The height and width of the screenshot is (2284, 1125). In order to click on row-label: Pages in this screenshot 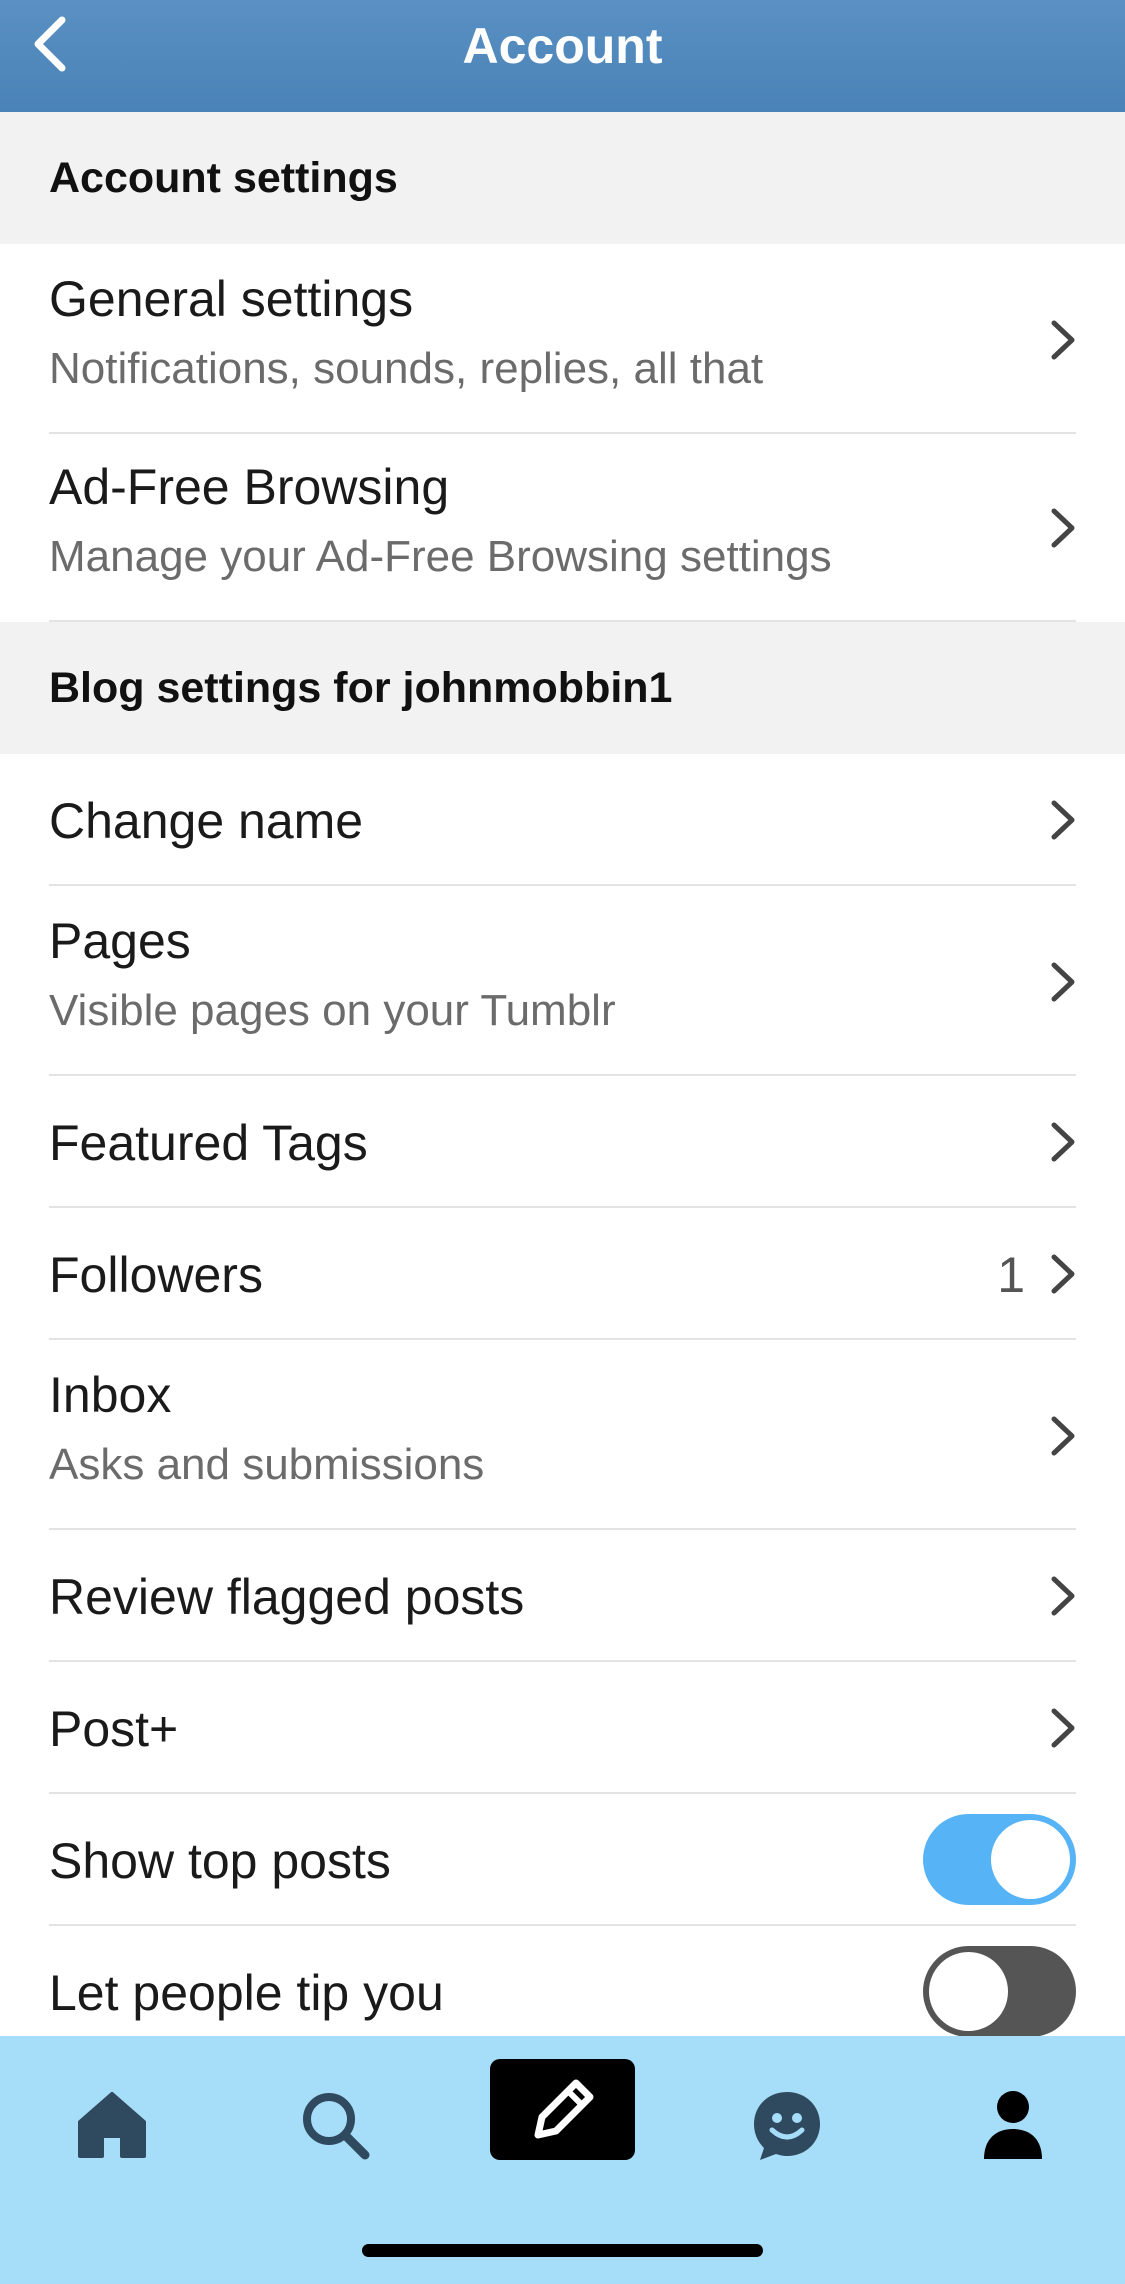, I will do `click(120, 941)`.